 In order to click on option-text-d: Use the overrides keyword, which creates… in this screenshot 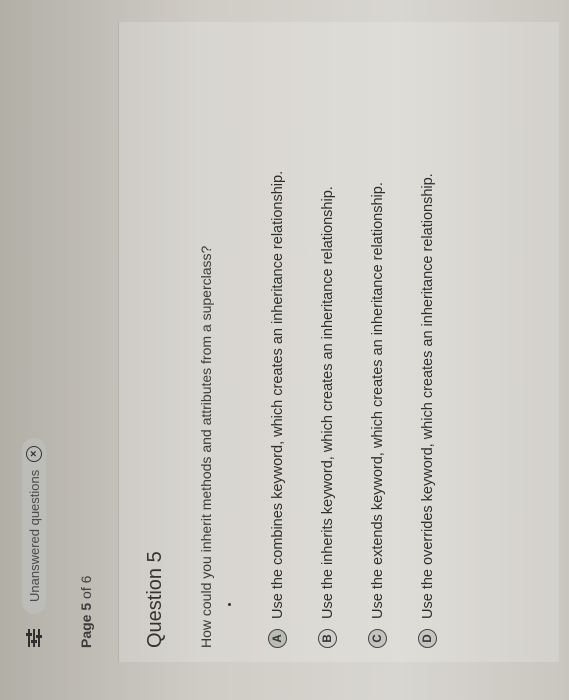, I will do `click(427, 396)`.